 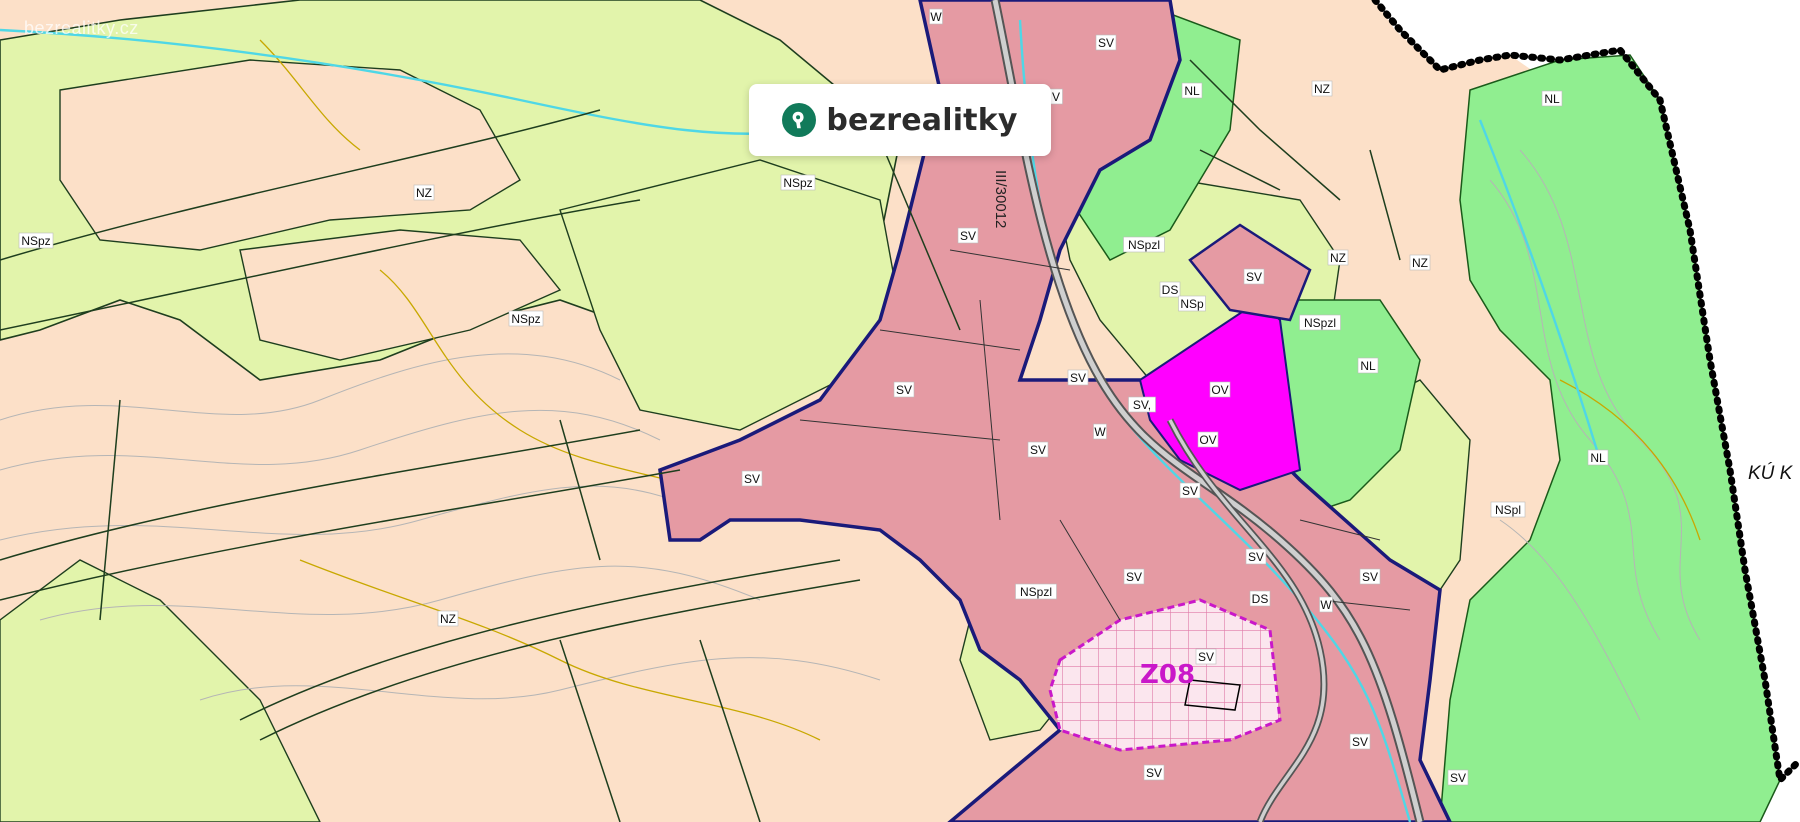 I want to click on zone-label-sv-near-ov: SV, so click(x=1078, y=377).